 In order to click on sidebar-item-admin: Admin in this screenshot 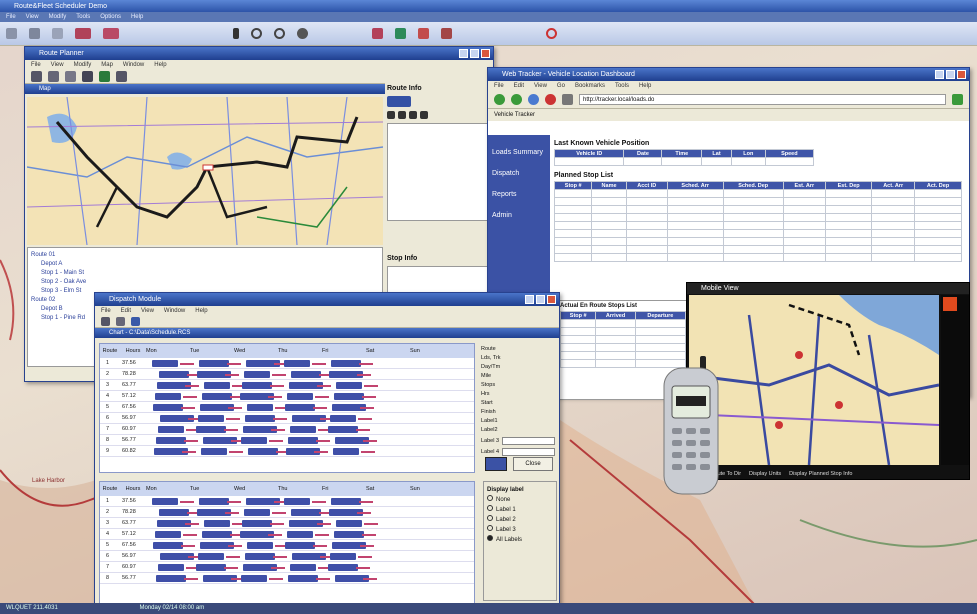, I will do `click(519, 208)`.